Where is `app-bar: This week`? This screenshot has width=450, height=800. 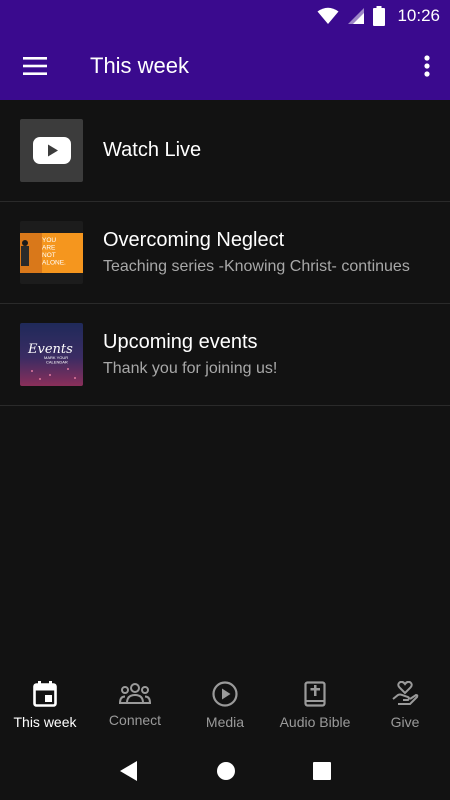 app-bar: This week is located at coordinates (225, 66).